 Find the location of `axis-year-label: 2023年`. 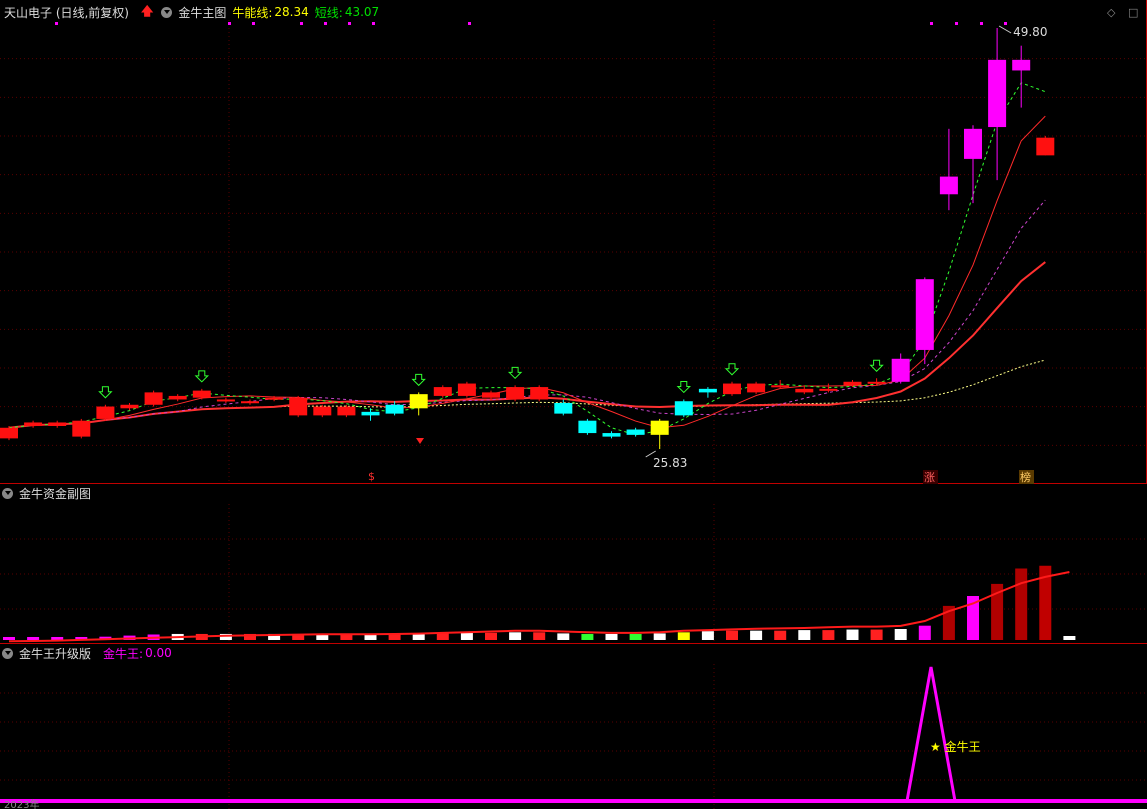

axis-year-label: 2023年 is located at coordinates (21, 803).